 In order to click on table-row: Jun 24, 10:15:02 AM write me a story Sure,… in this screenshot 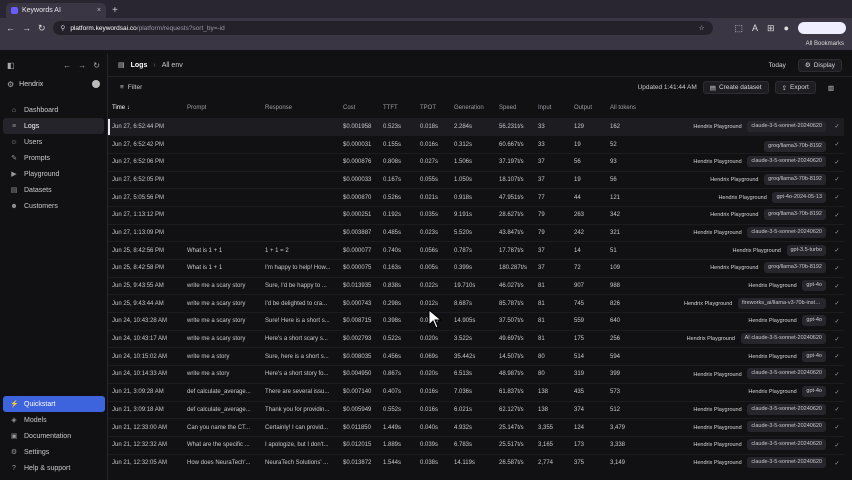, I will do `click(476, 356)`.